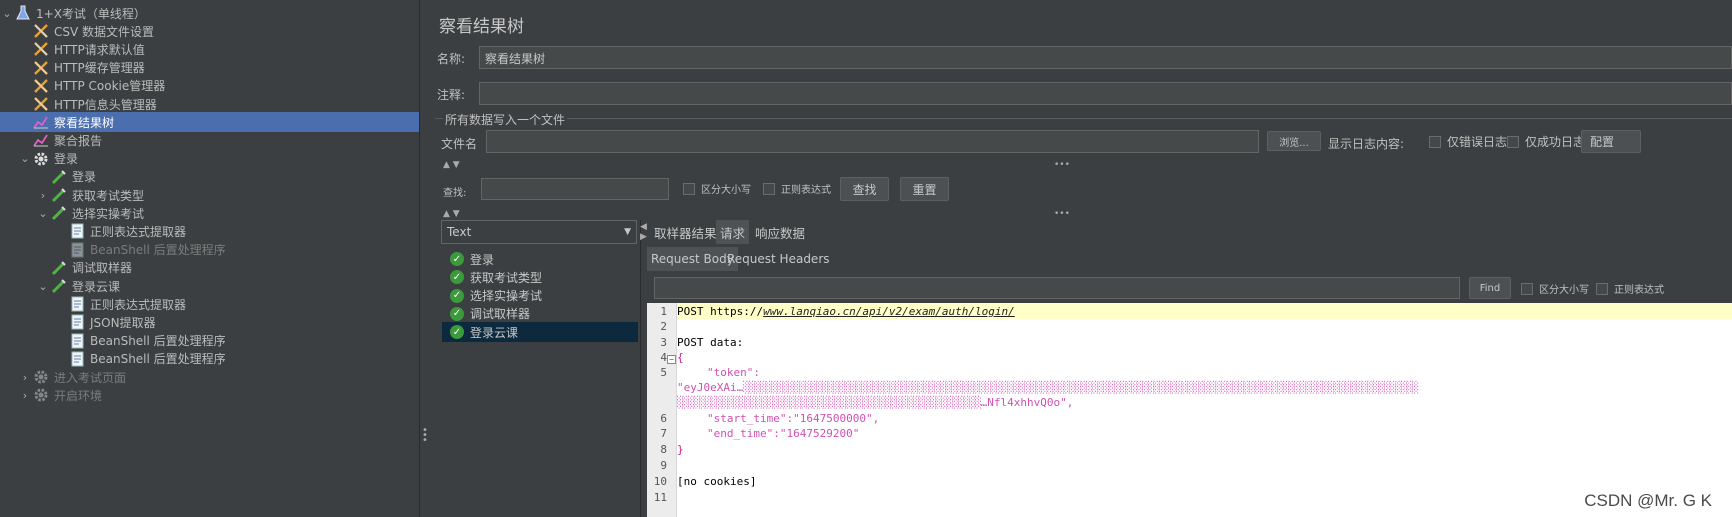 This screenshot has width=1732, height=517. Describe the element at coordinates (539, 232) in the screenshot. I see `renderer-select: Text ▼` at that location.